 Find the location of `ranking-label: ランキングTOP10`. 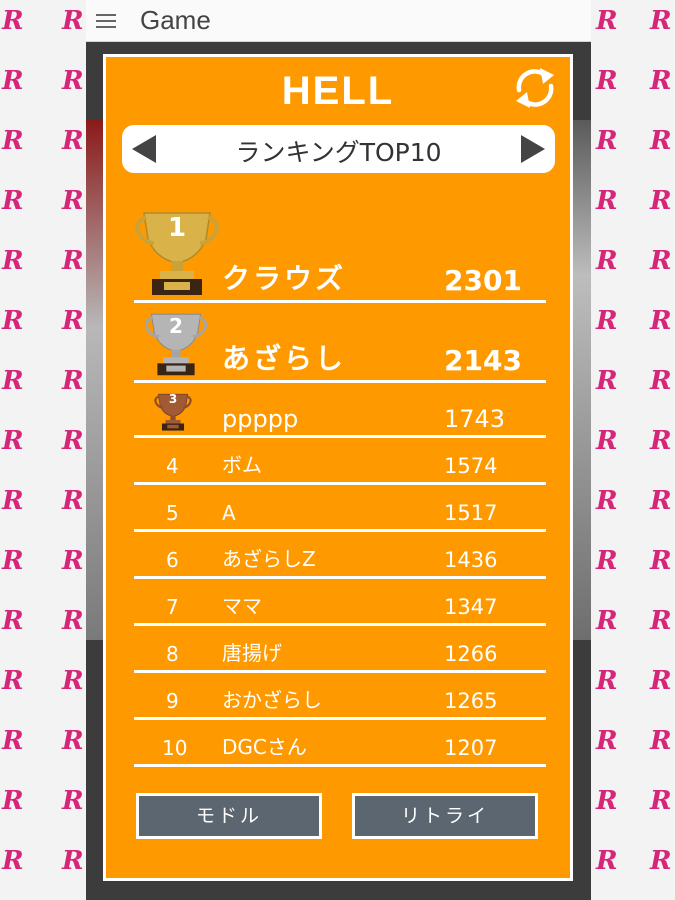

ranking-label: ランキングTOP10 is located at coordinates (338, 152).